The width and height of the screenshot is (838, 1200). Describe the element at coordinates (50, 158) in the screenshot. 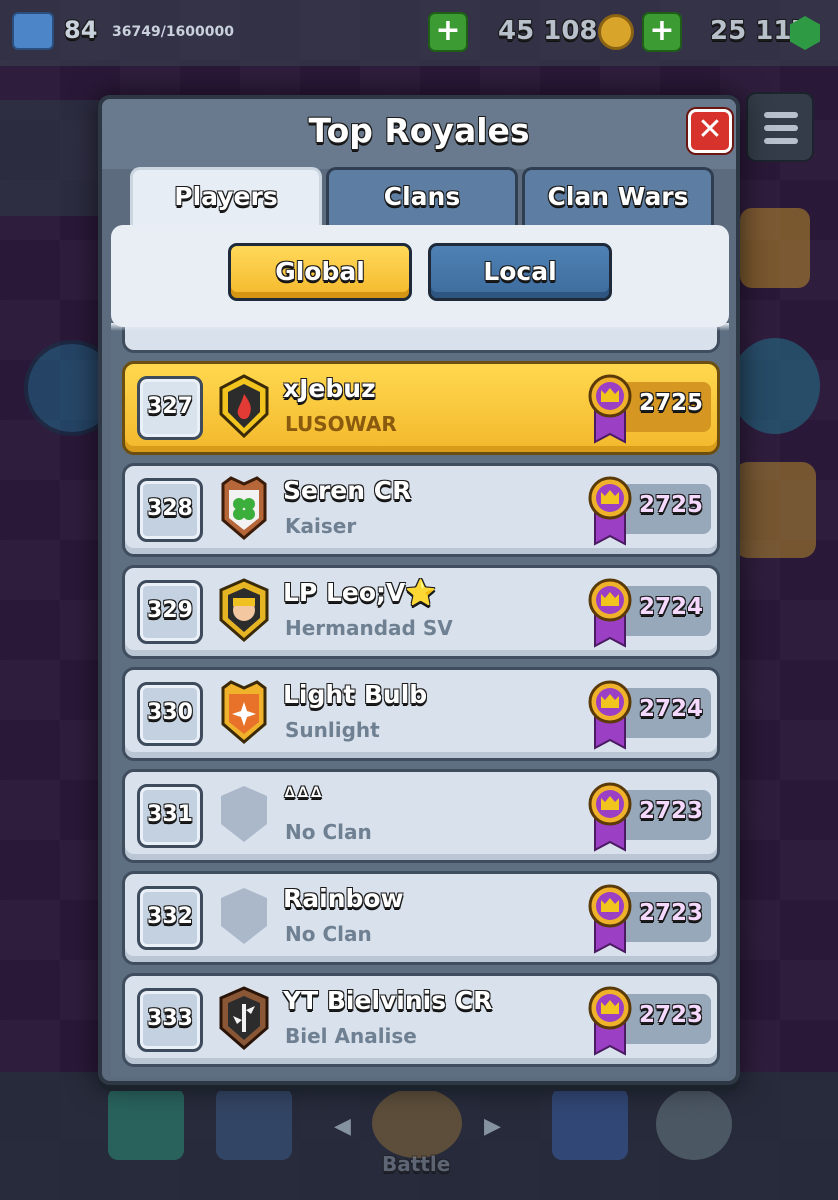

I see `background-banner` at that location.